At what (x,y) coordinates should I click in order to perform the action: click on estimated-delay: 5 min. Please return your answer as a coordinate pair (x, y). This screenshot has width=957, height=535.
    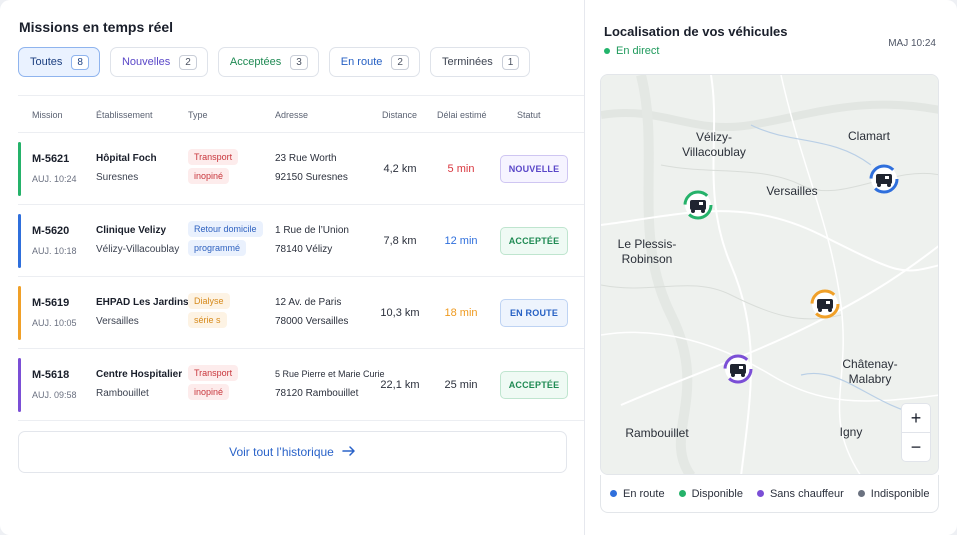
    Looking at the image, I should click on (461, 169).